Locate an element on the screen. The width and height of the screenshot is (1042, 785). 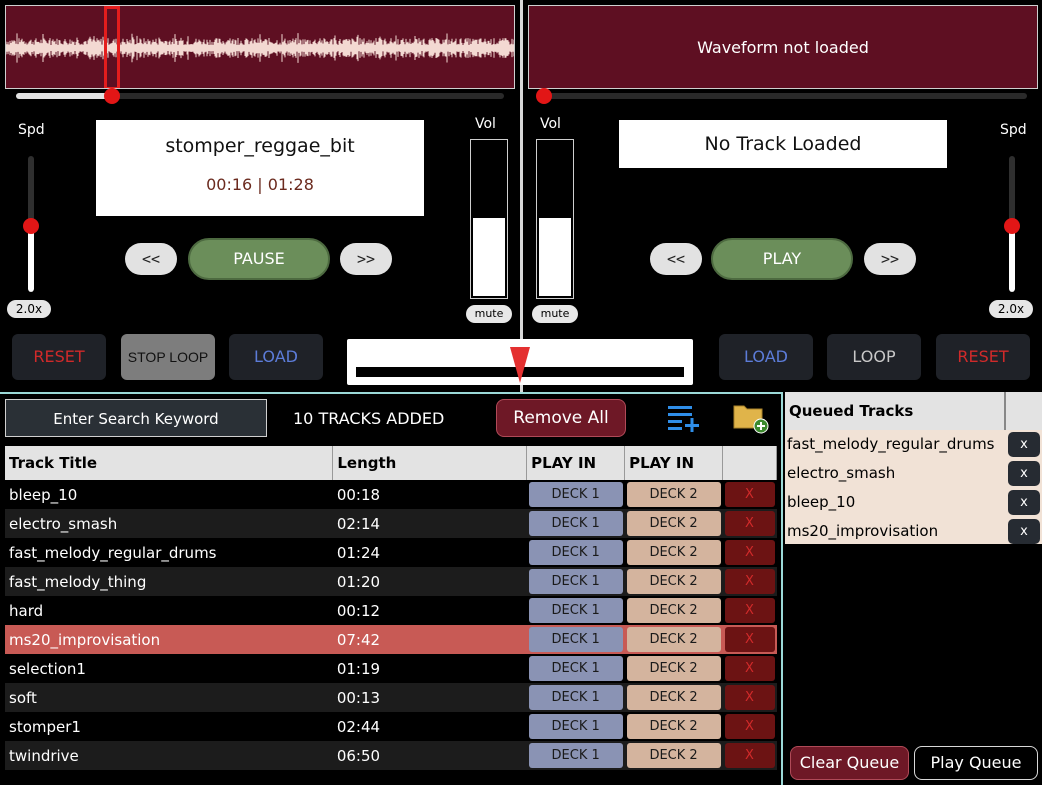
left-forward-button: >> is located at coordinates (366, 259).